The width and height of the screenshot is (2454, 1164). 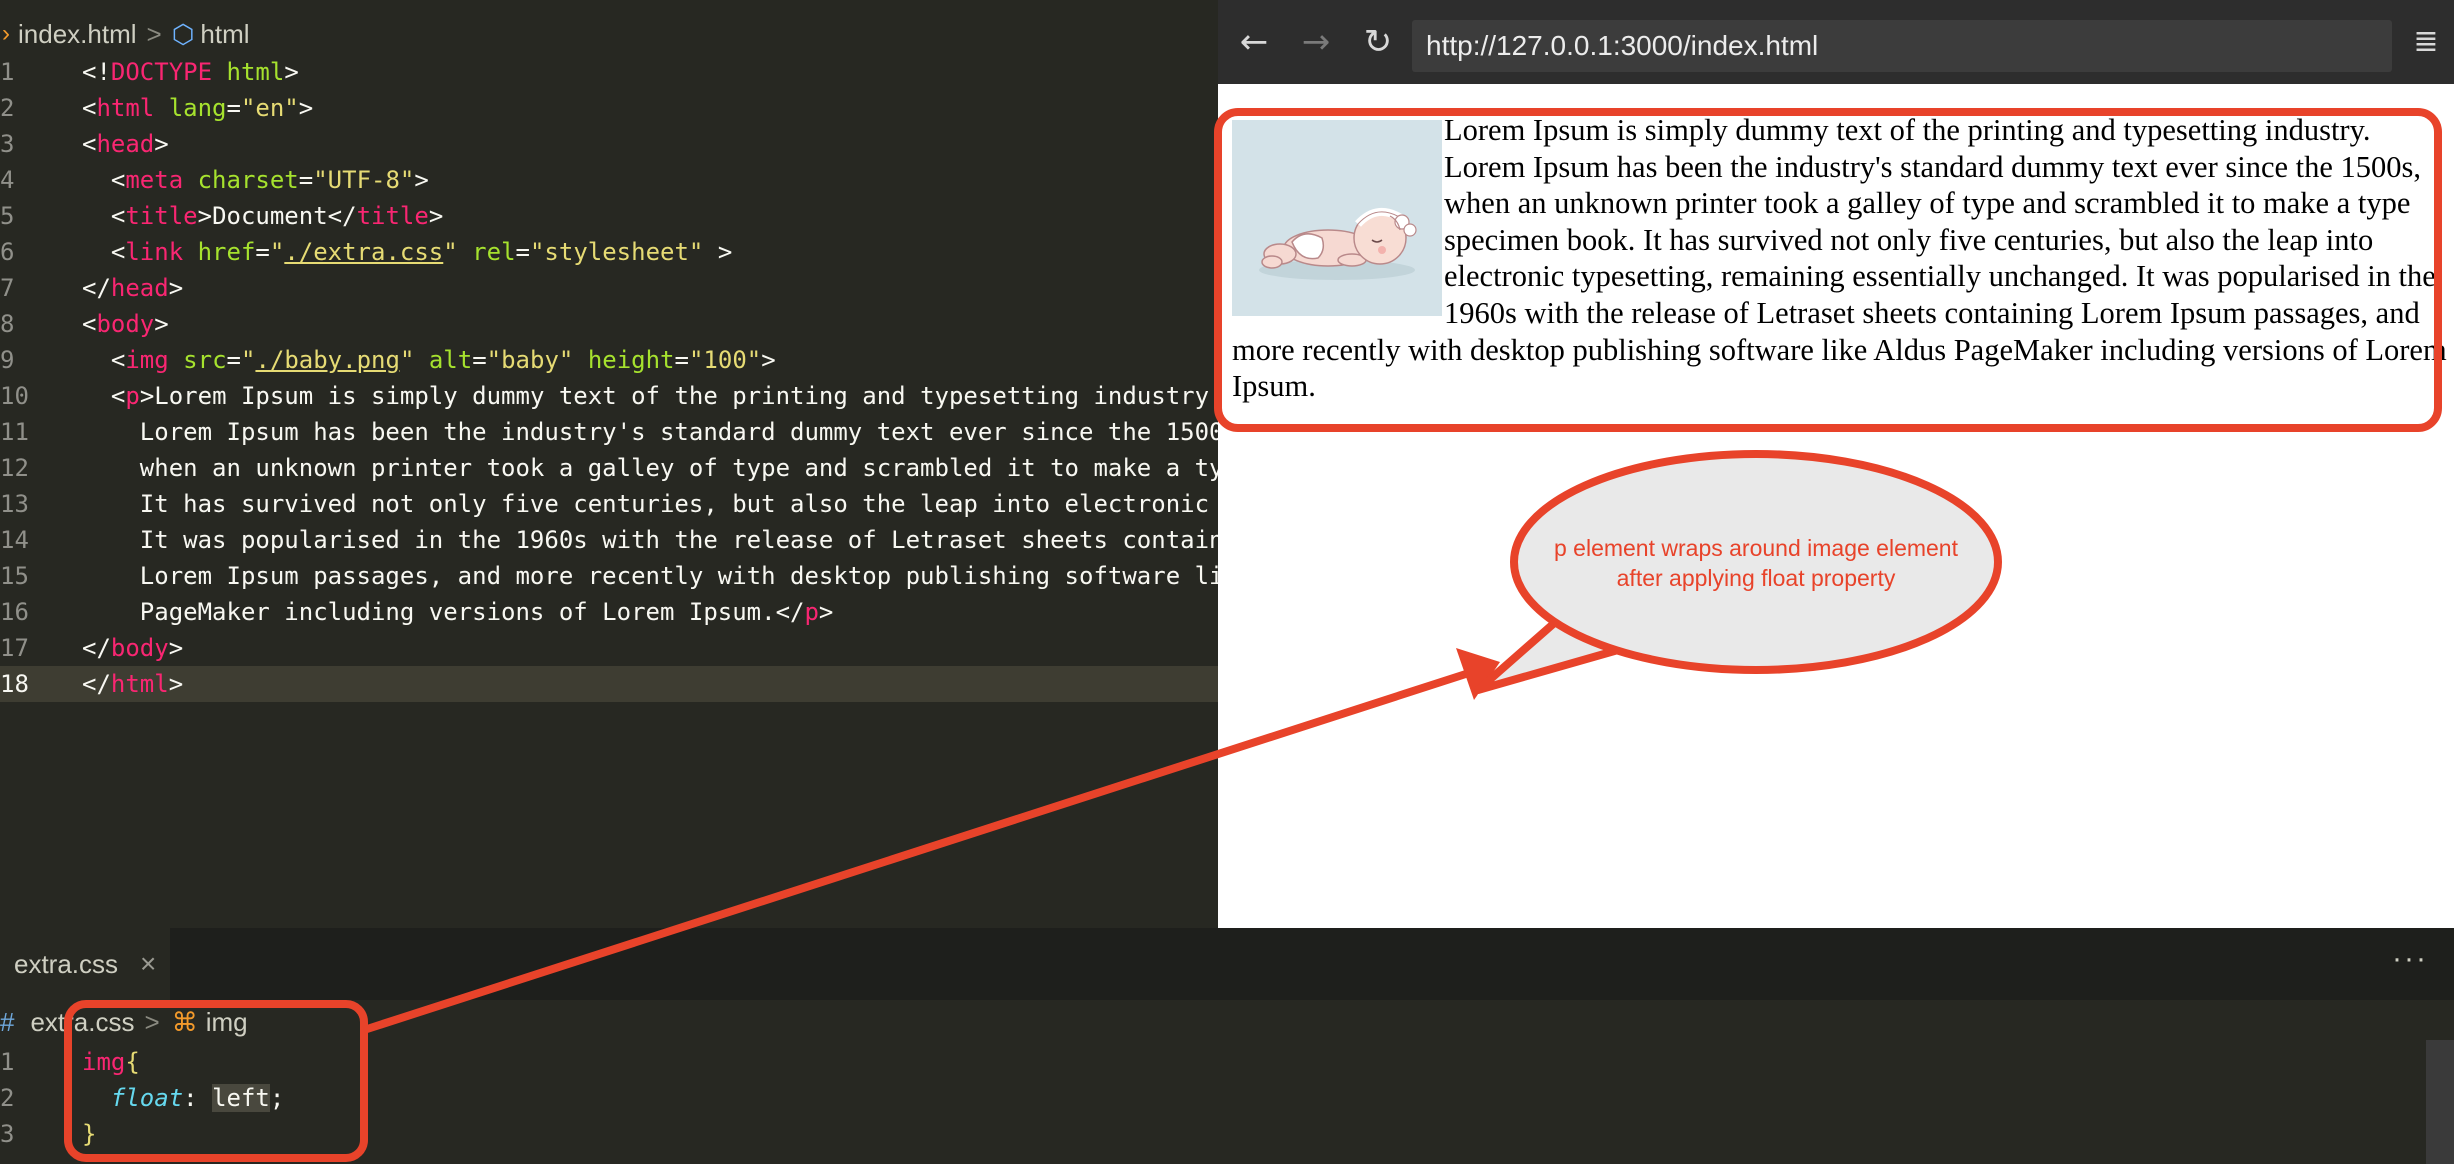 What do you see at coordinates (226, 252) in the screenshot?
I see `code-token: href` at bounding box center [226, 252].